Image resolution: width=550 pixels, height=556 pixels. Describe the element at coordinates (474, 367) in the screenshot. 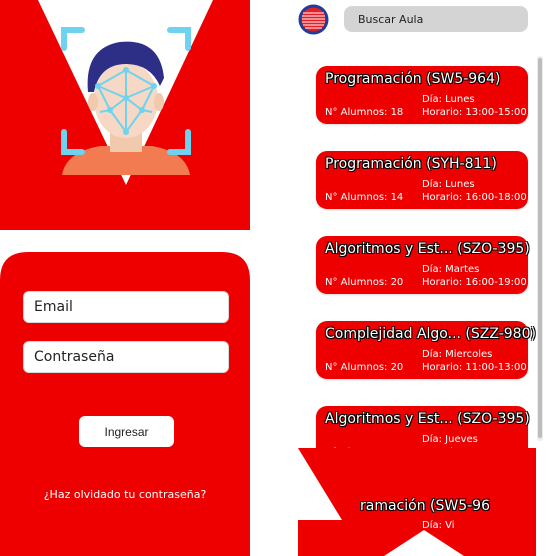

I see `class-card-schedule: Horario: 11:00-13:00` at that location.